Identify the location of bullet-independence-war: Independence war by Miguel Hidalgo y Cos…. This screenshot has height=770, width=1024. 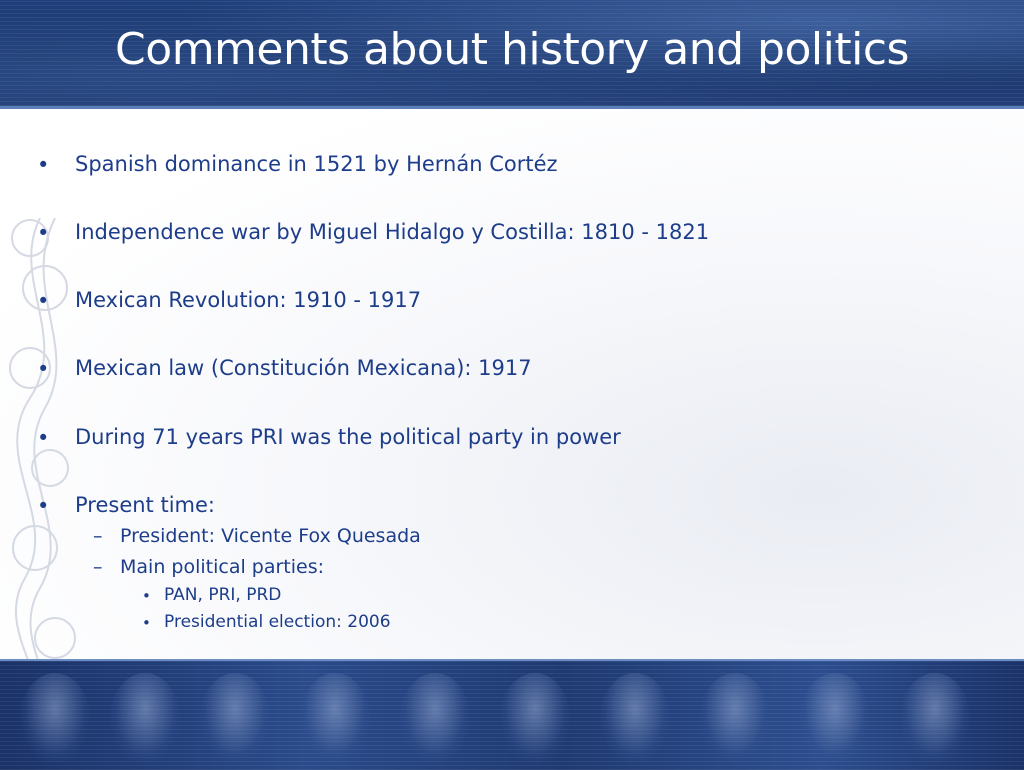
(392, 232).